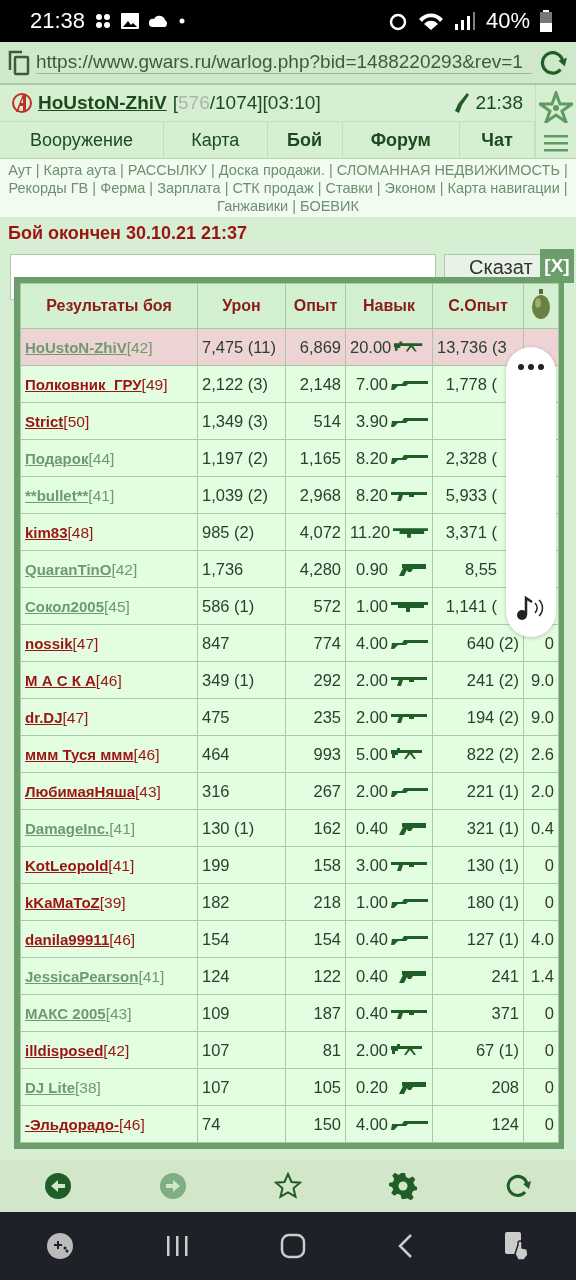  I want to click on player-cell: ммм Туся ммм[46], so click(109, 754).